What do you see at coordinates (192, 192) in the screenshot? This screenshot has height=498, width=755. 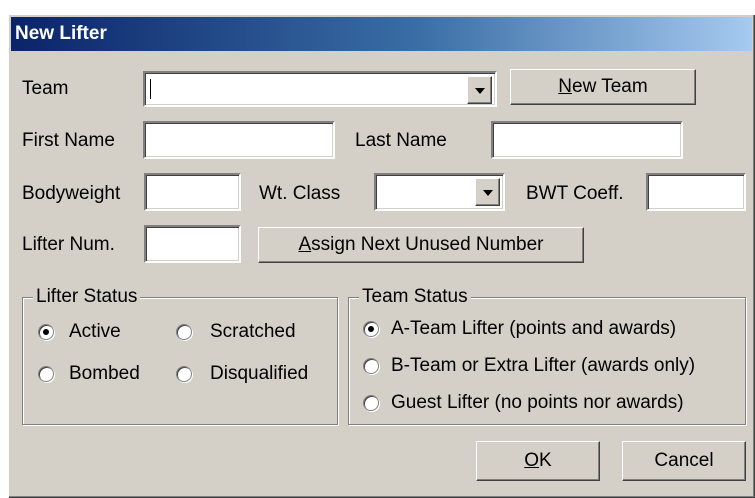 I see `bodyweight-field` at bounding box center [192, 192].